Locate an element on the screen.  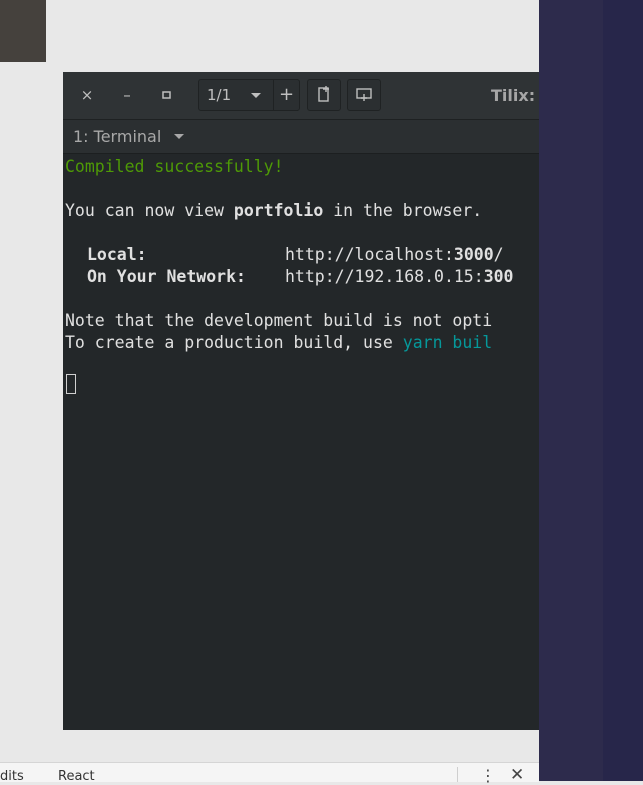
view-suffix: in the browser. is located at coordinates (403, 210).